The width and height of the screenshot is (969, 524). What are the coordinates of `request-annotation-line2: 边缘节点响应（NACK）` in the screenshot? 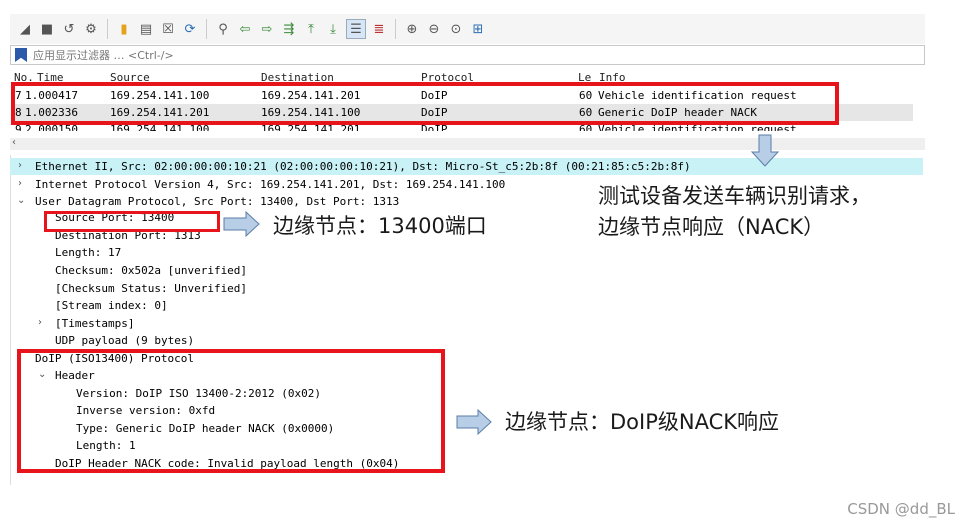 It's located at (711, 227).